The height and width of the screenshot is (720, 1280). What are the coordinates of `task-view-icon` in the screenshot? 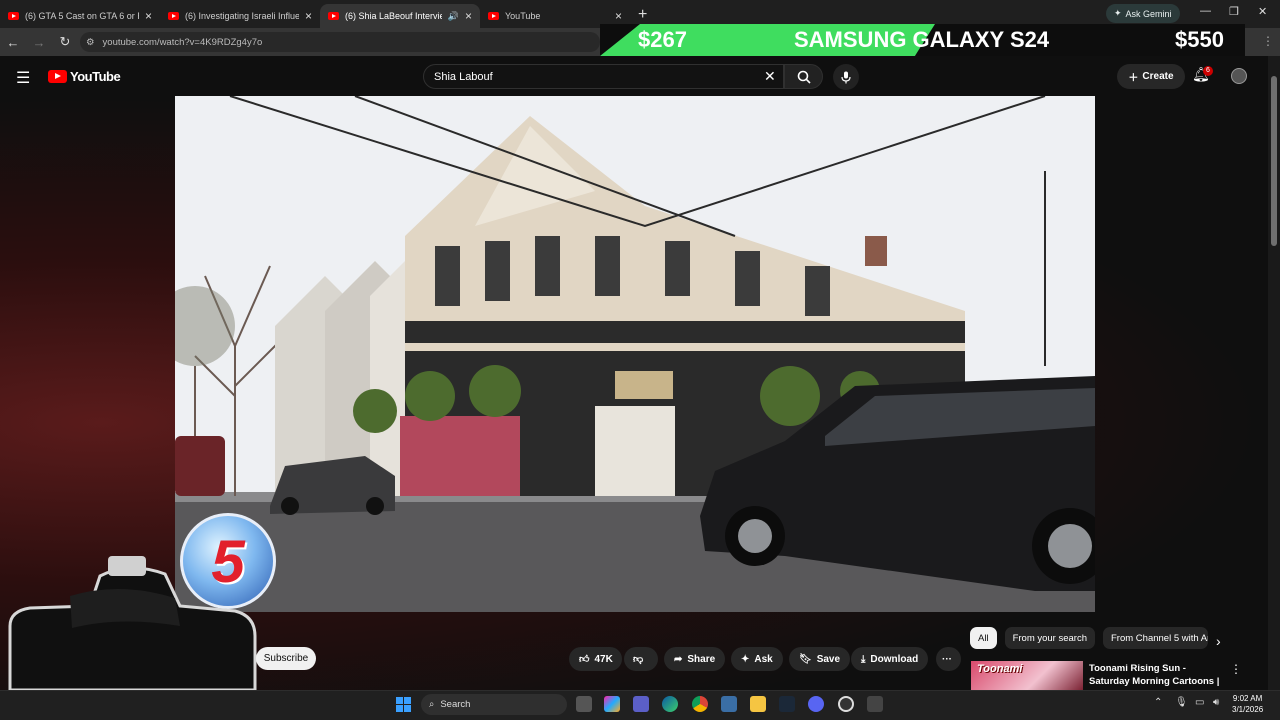 It's located at (584, 704).